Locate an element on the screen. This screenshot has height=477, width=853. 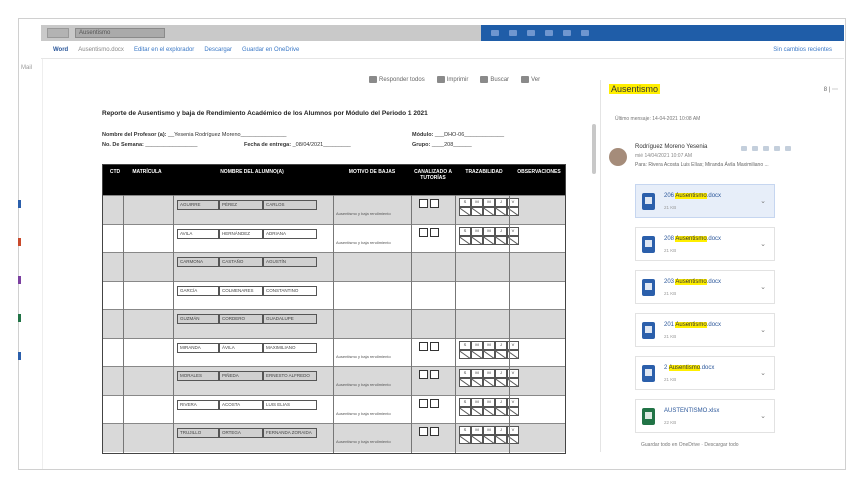
col-trazabilidad: TRAZABILIDAD is located at coordinates (484, 172).